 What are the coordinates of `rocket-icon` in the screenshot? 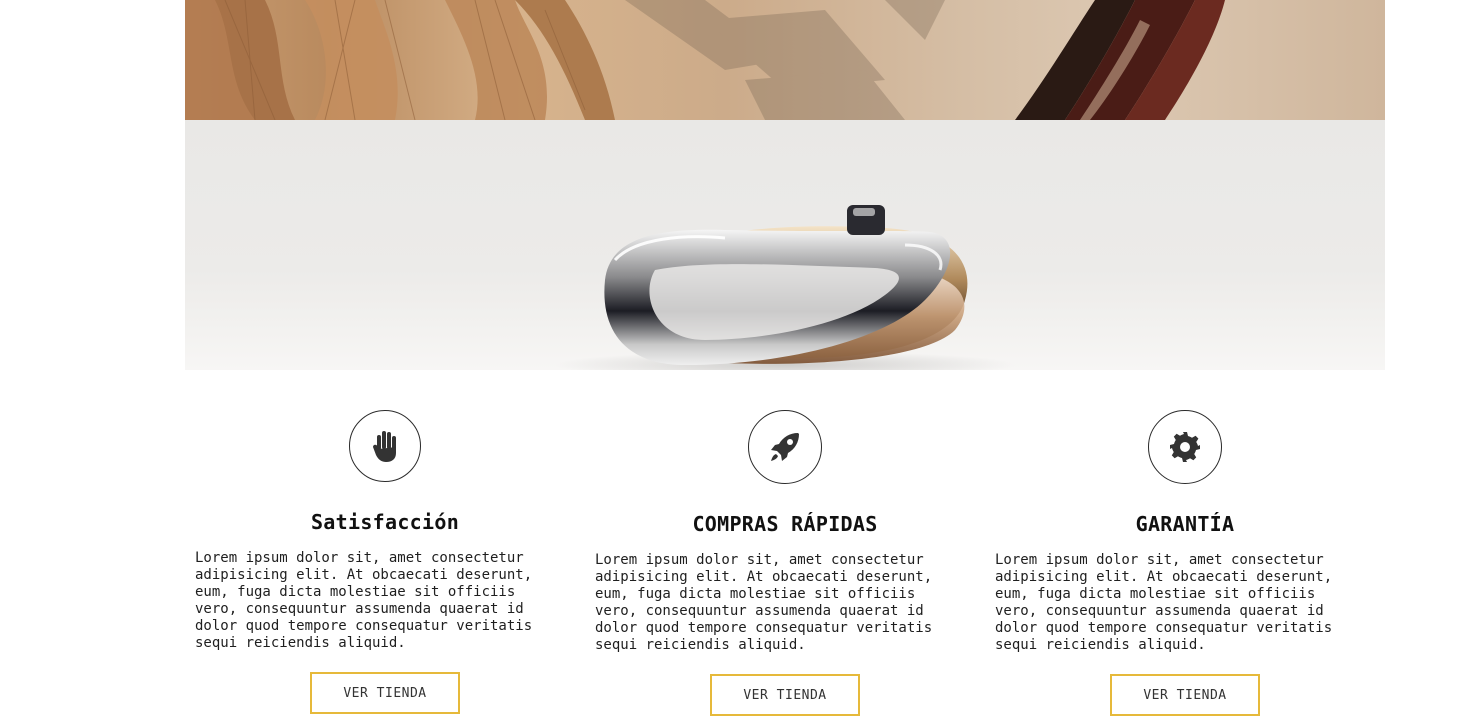 It's located at (785, 447).